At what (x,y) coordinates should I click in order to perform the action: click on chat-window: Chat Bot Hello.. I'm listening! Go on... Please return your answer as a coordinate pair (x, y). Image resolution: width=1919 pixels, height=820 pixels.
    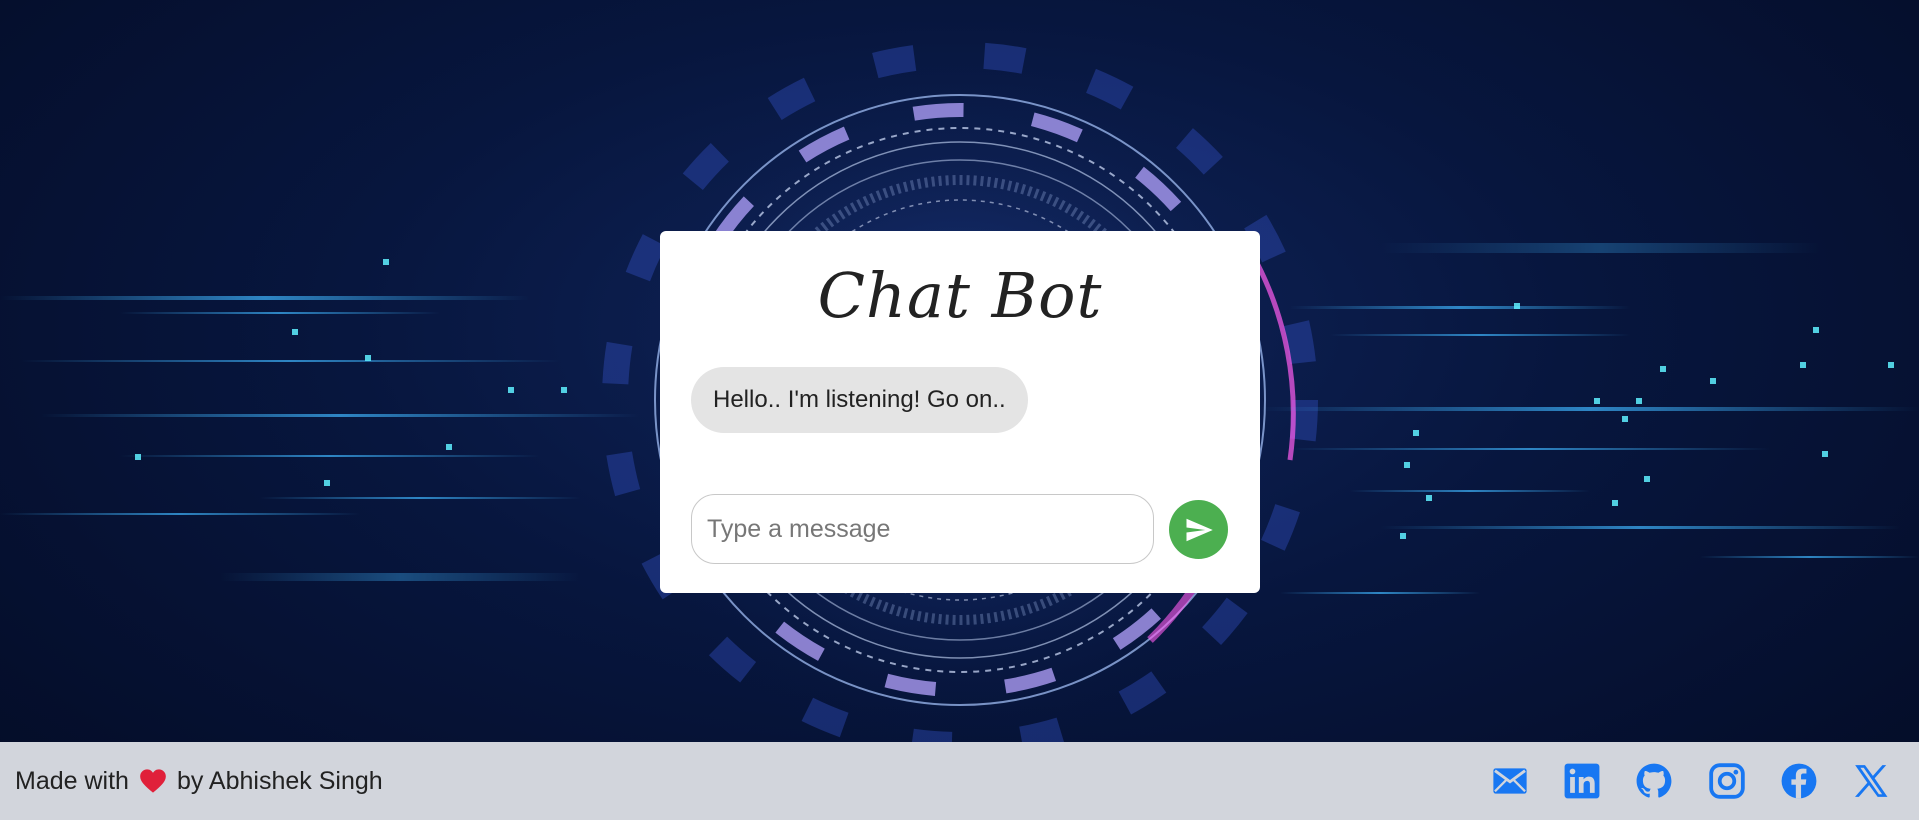
    Looking at the image, I should click on (960, 412).